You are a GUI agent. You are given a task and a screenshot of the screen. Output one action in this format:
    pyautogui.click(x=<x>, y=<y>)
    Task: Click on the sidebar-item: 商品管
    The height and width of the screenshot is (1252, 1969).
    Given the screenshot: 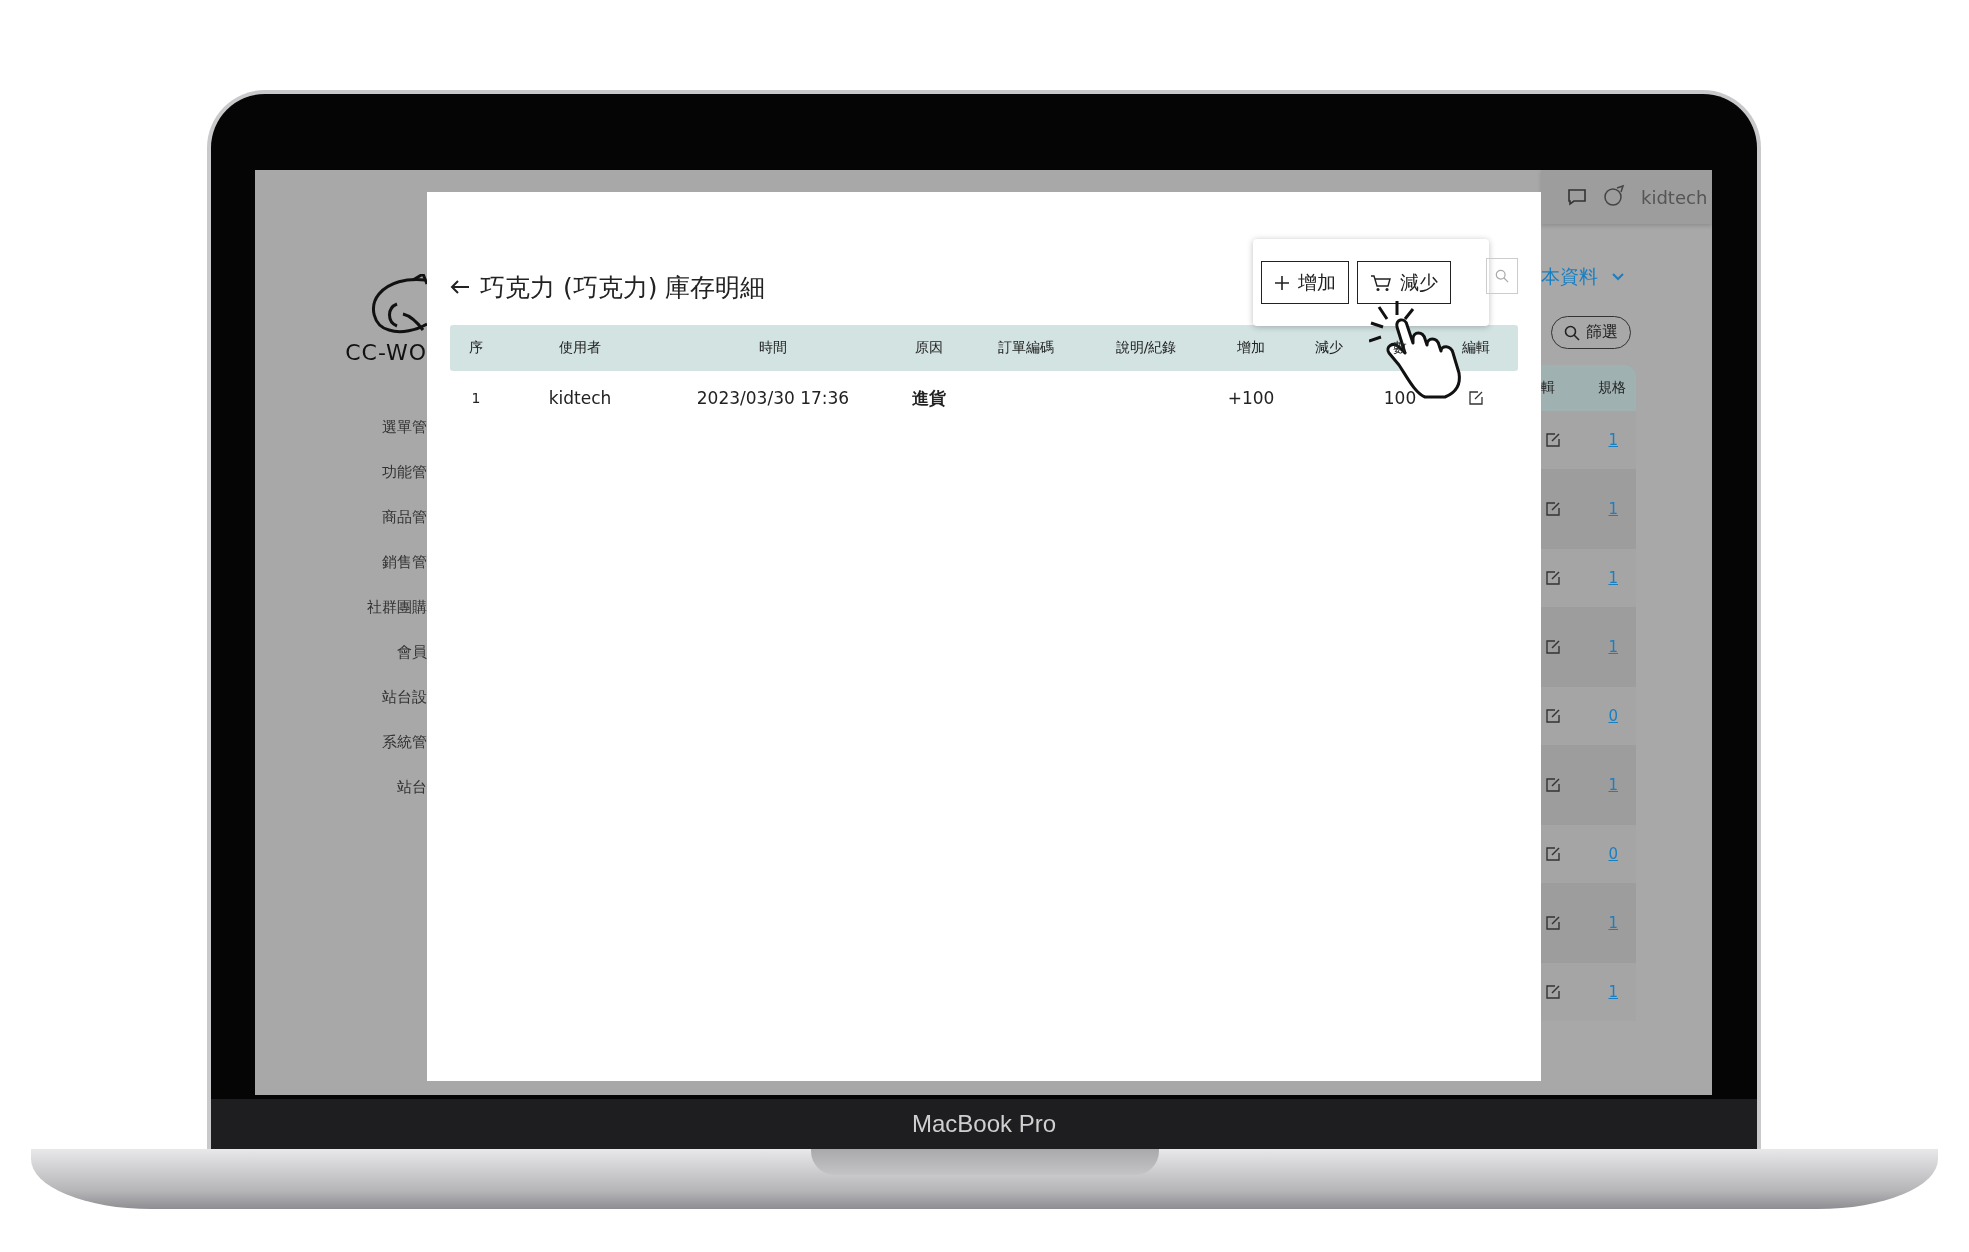 What is the action you would take?
    pyautogui.click(x=404, y=517)
    